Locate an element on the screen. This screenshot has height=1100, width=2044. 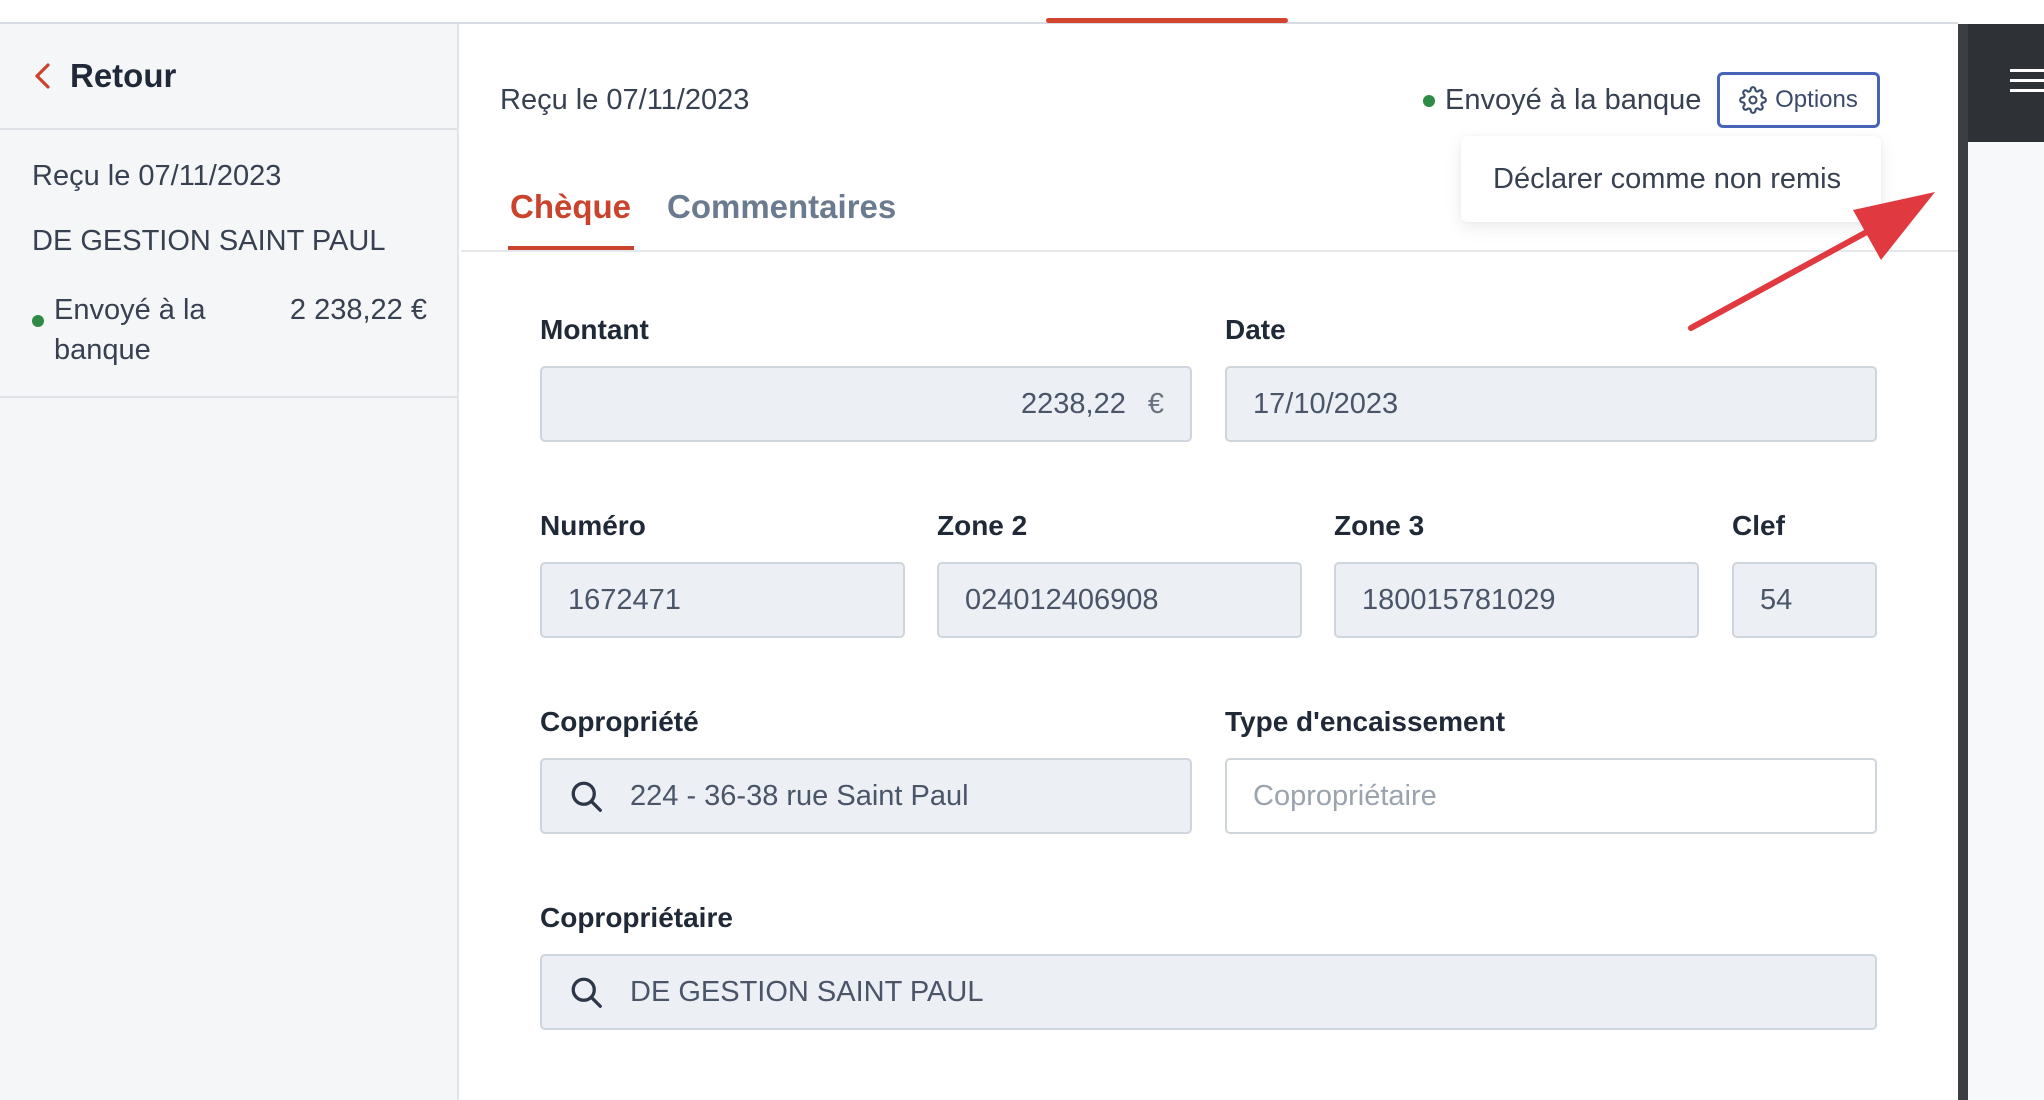
right-panel-body is located at coordinates (2006, 621).